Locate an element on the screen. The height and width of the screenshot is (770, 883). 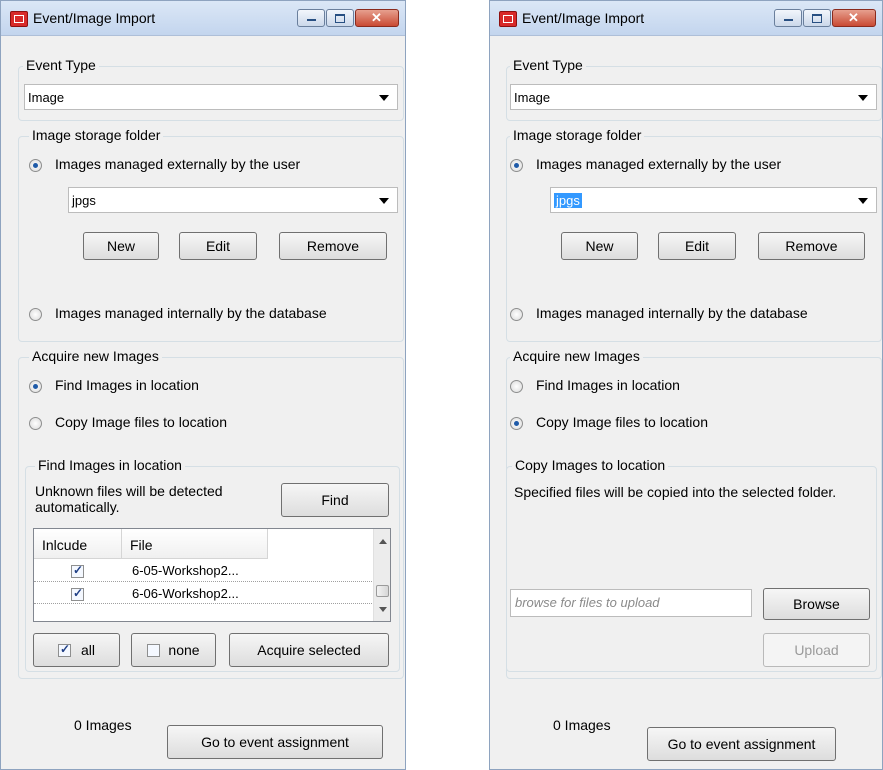
select-none-button: none is located at coordinates (173, 650).